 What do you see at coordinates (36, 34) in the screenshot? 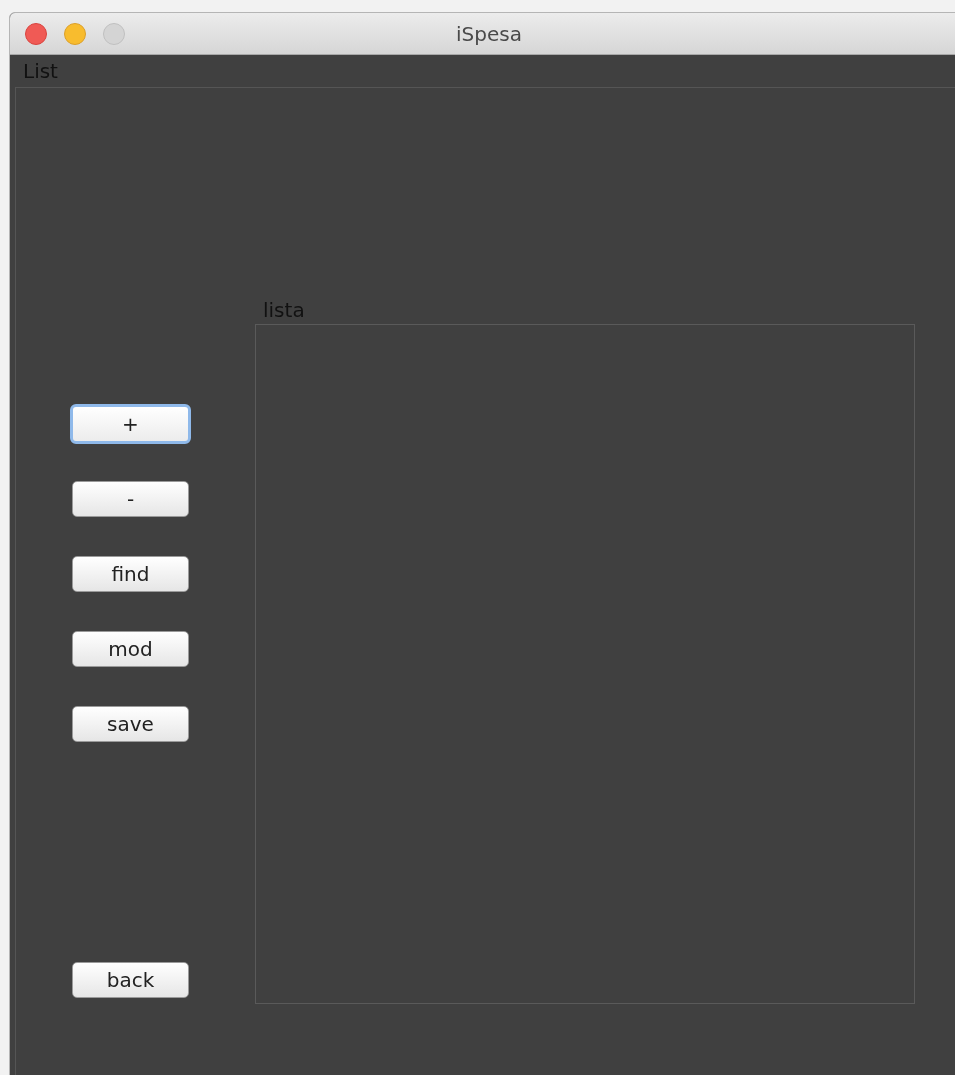
I see `close-button` at bounding box center [36, 34].